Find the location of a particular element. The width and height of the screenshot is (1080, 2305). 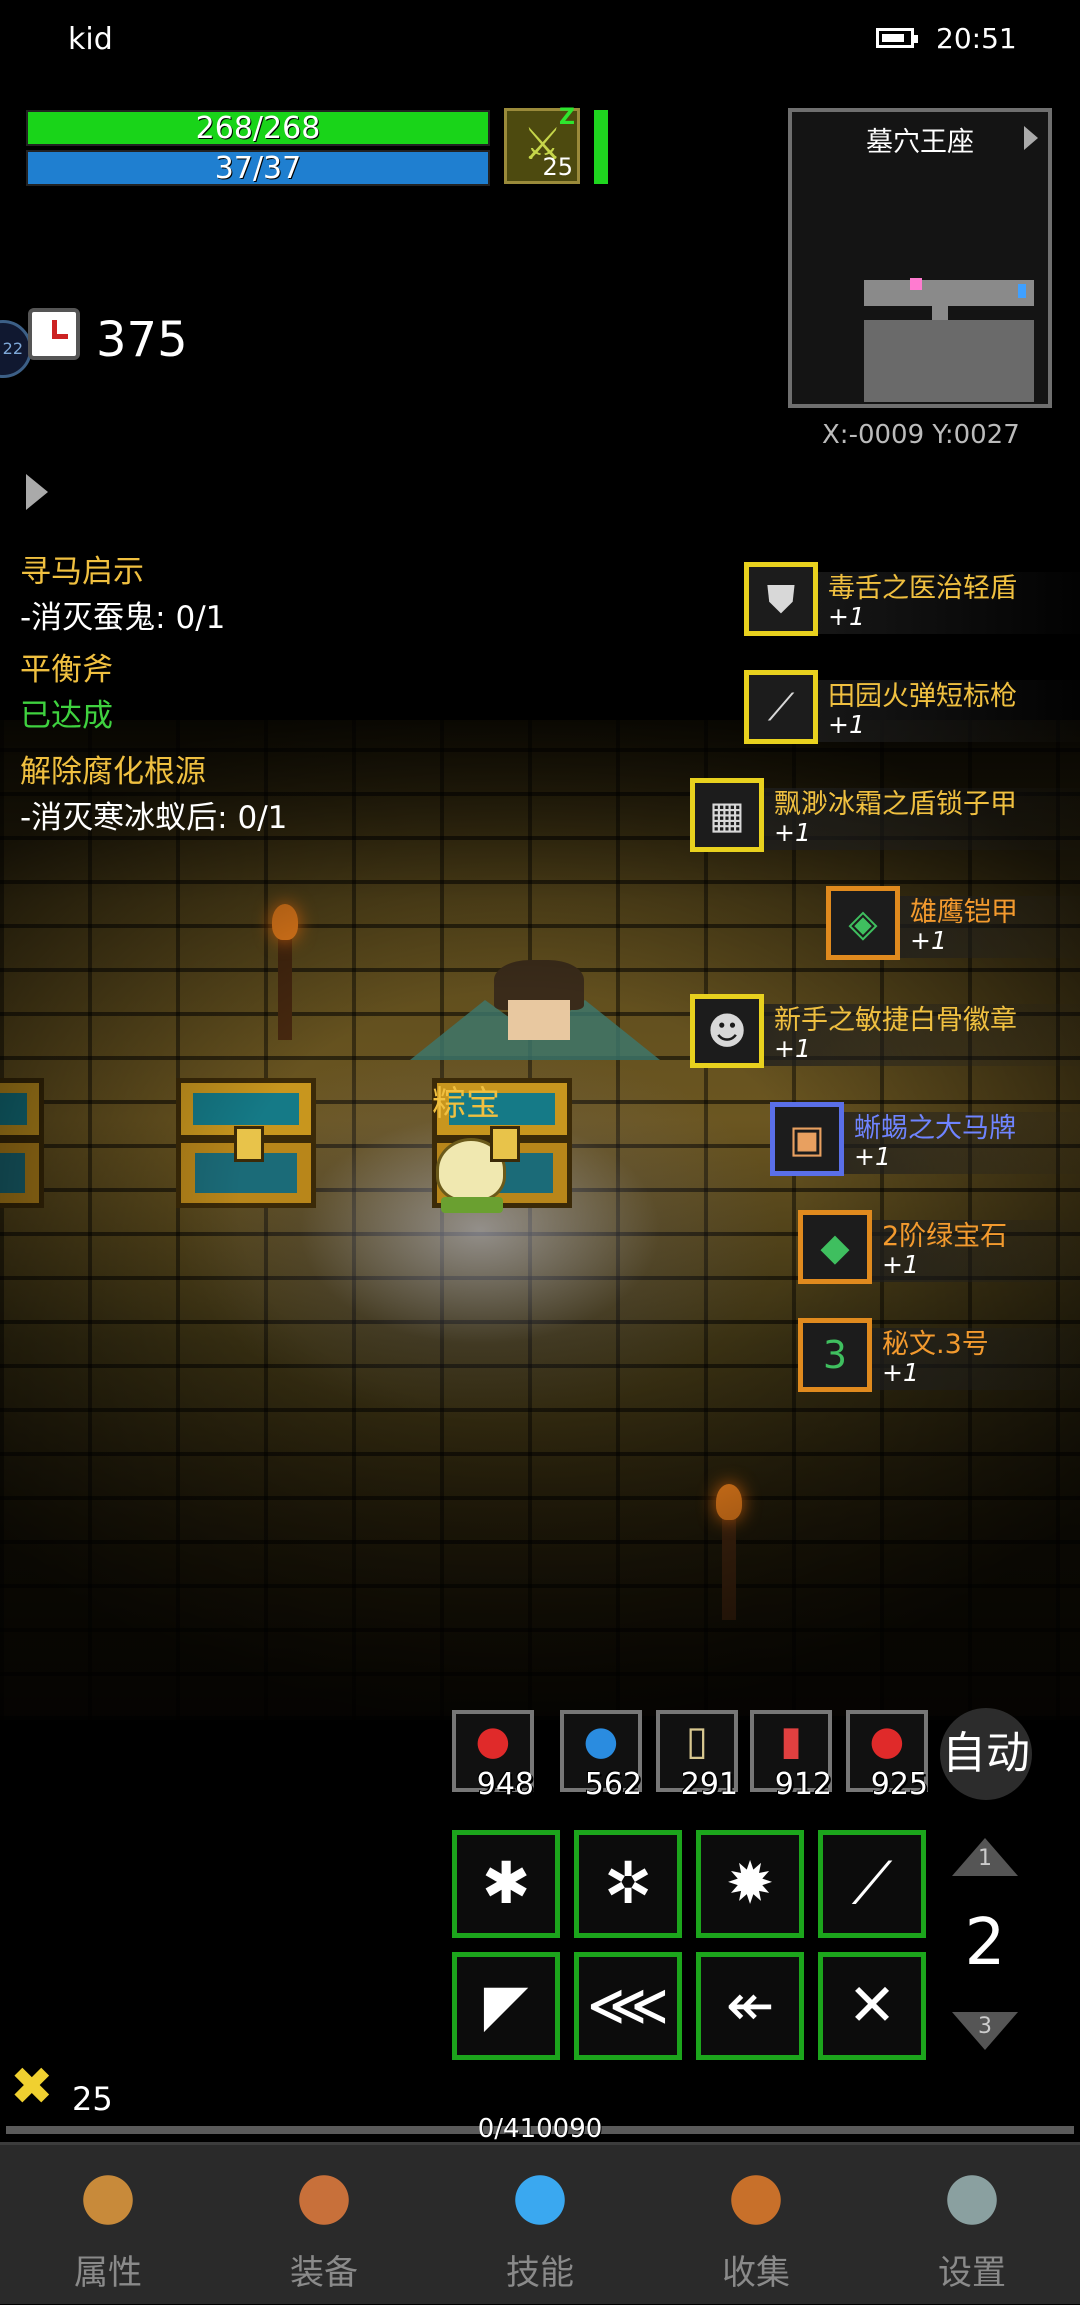

quest-title: 解除腐化根源 is located at coordinates (113, 768).